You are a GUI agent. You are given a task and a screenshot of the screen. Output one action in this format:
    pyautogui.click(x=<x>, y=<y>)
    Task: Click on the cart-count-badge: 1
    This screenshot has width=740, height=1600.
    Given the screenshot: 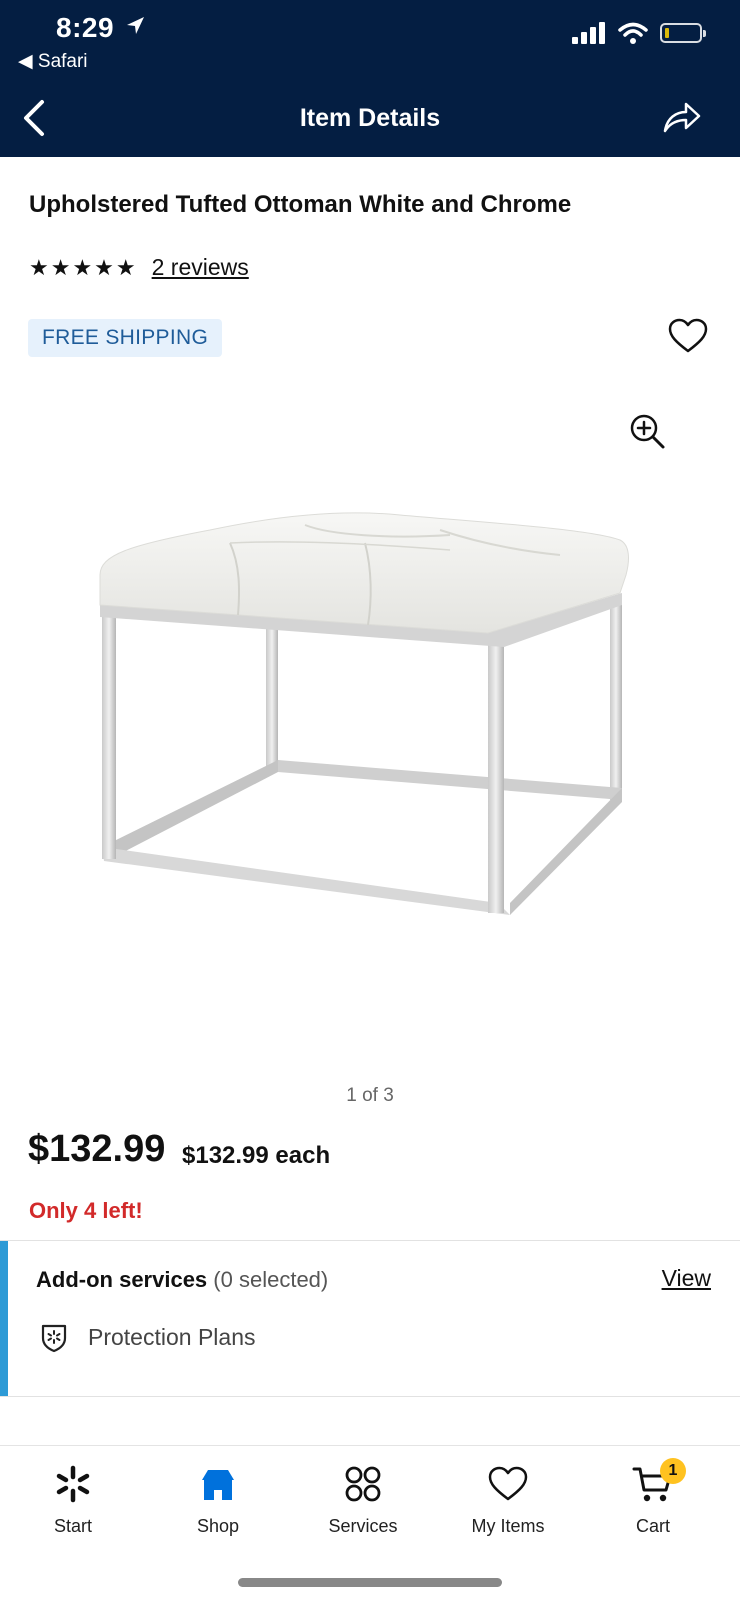 What is the action you would take?
    pyautogui.click(x=673, y=1471)
    